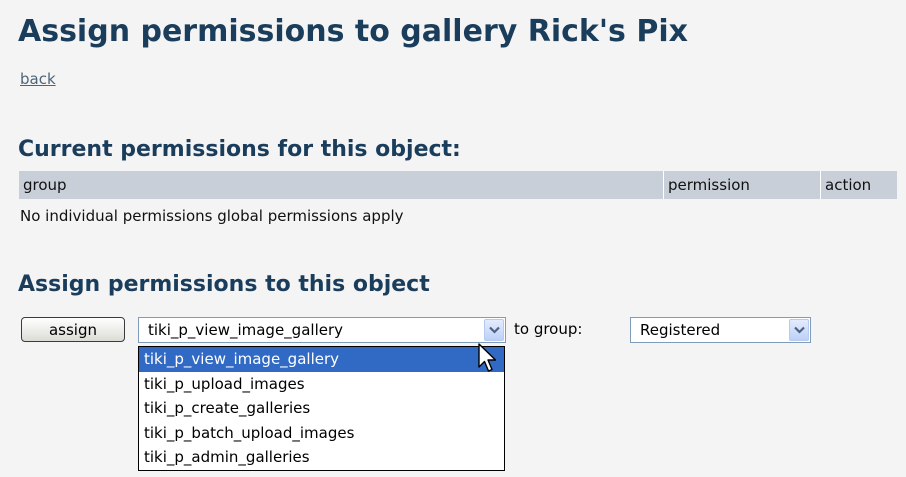  What do you see at coordinates (246, 330) in the screenshot?
I see `permission-select-value: tiki_p_view_image_gallery` at bounding box center [246, 330].